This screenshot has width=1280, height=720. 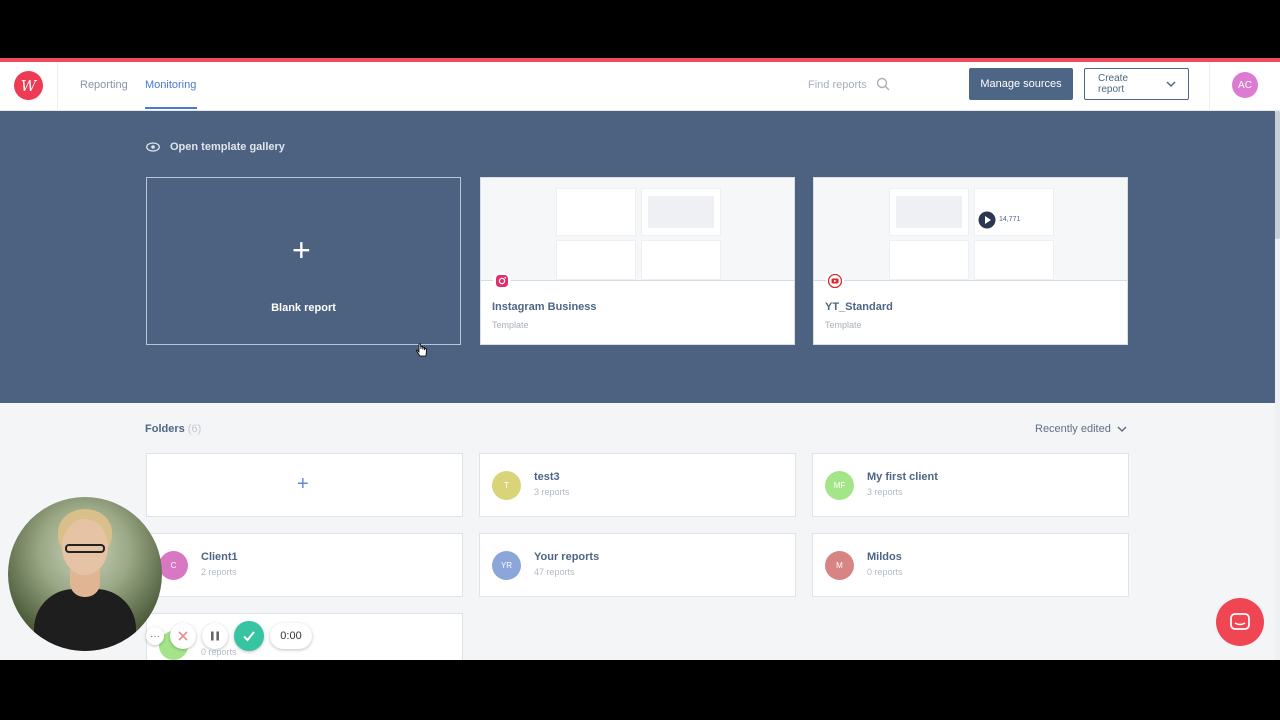 What do you see at coordinates (970, 565) in the screenshot?
I see `folder-card: M Mildos 0 reports` at bounding box center [970, 565].